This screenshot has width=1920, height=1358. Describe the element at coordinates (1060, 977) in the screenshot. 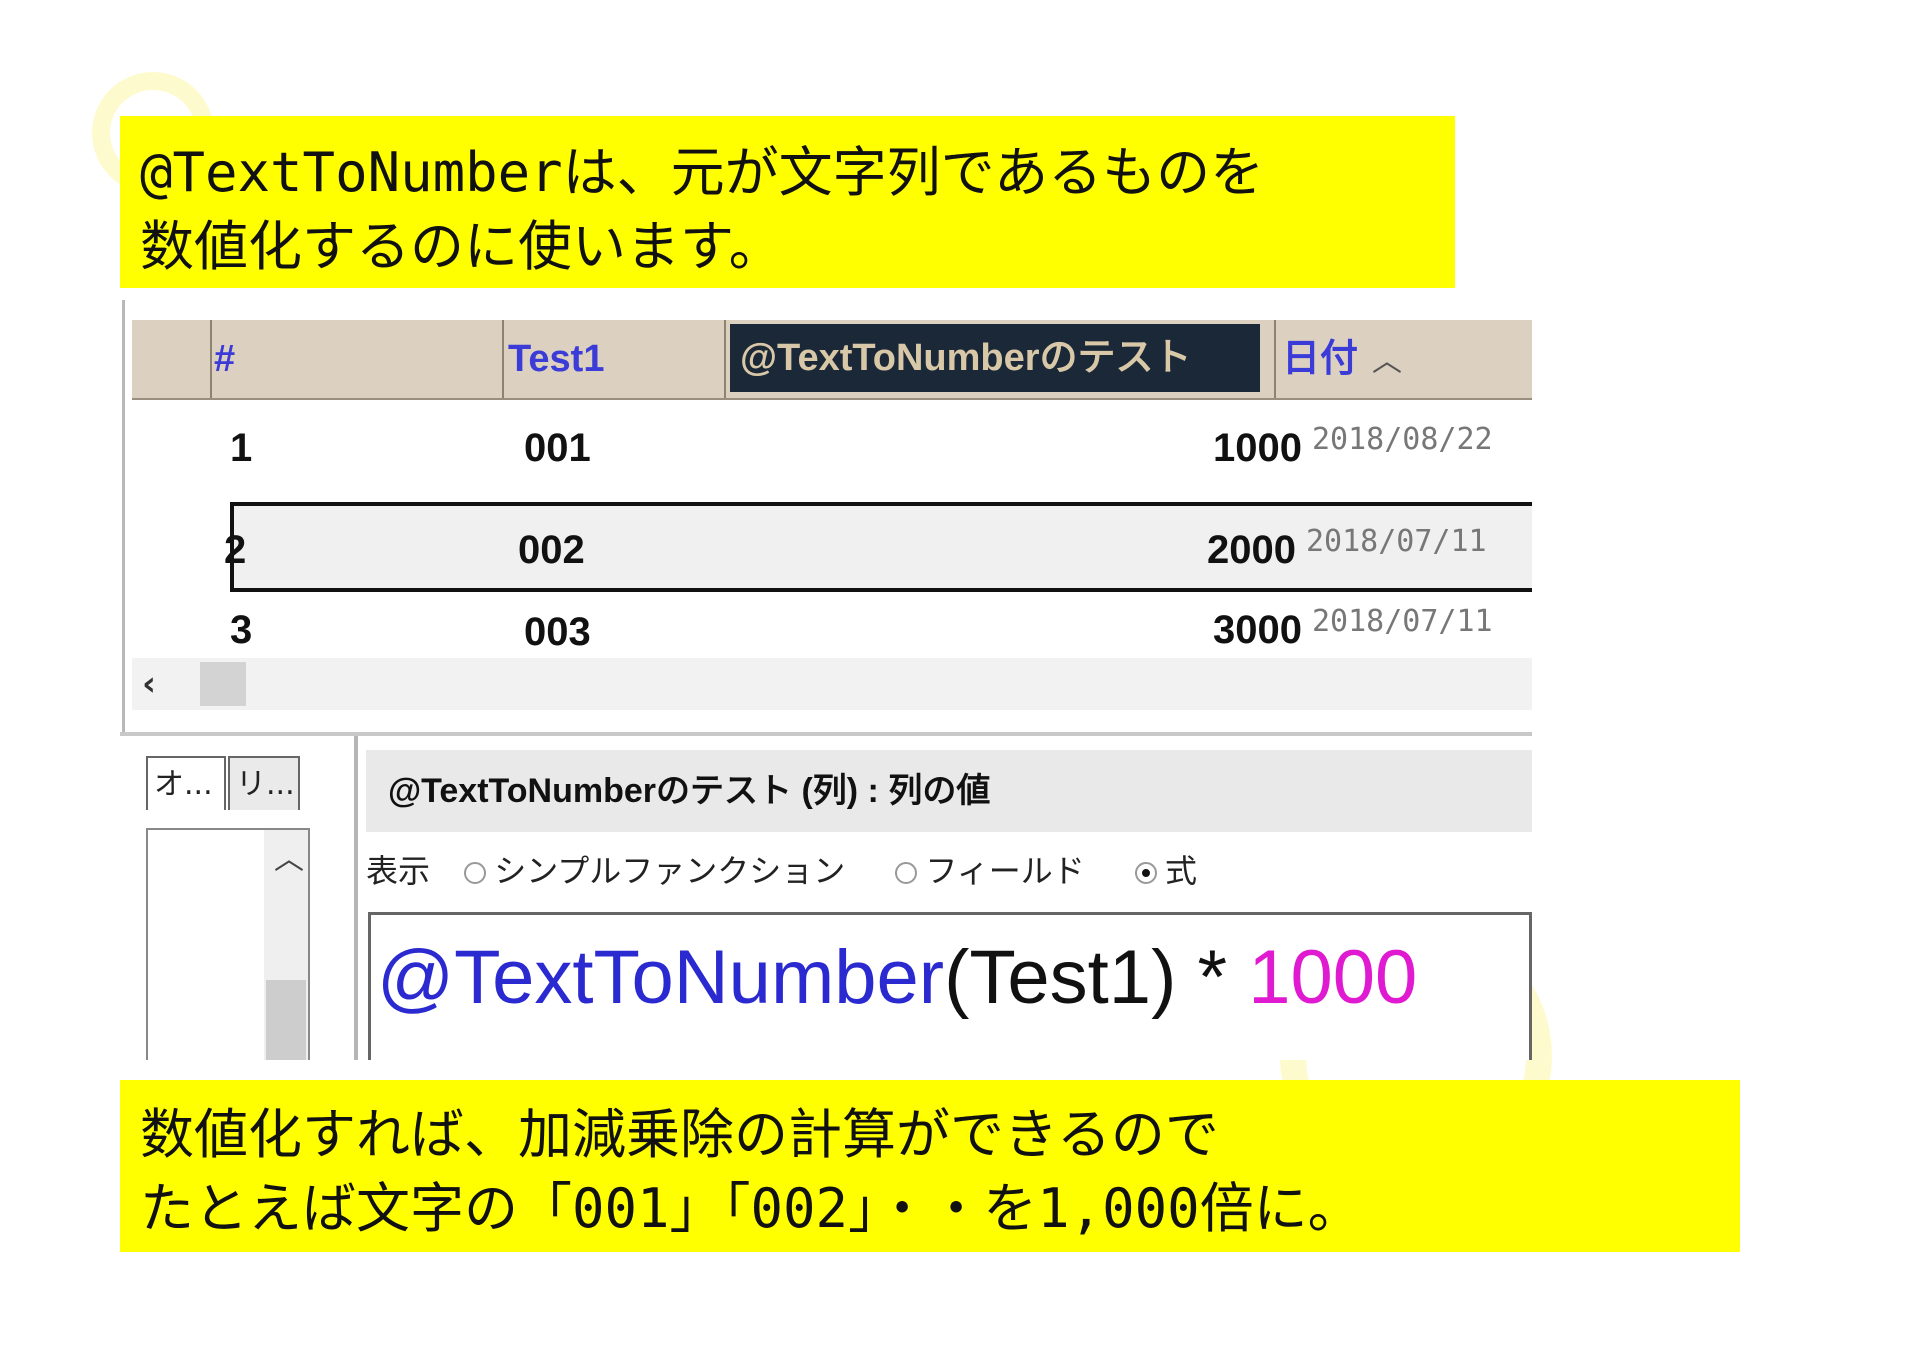

I see `formula-args: (Test1)` at that location.